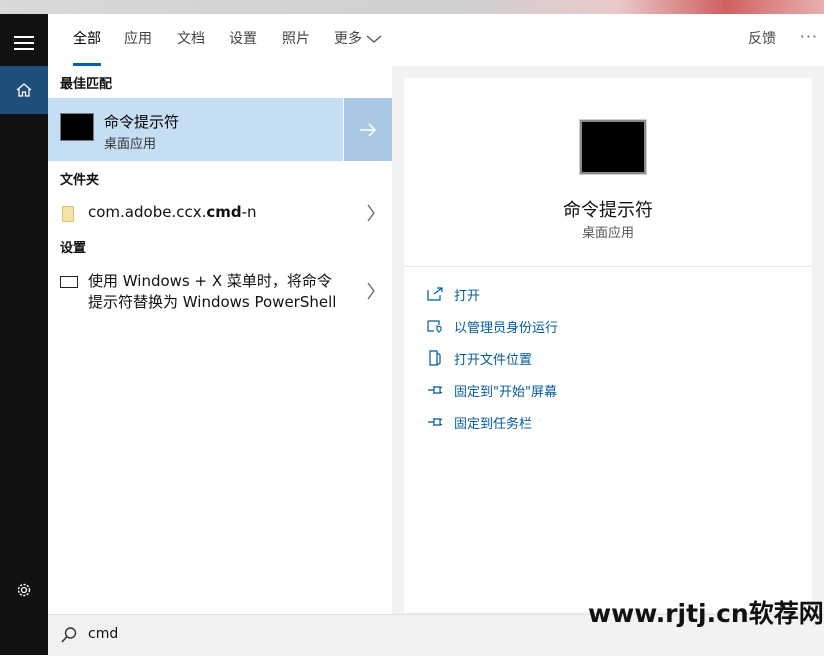 This screenshot has width=824, height=656. Describe the element at coordinates (69, 635) in the screenshot. I see `search-icon` at that location.